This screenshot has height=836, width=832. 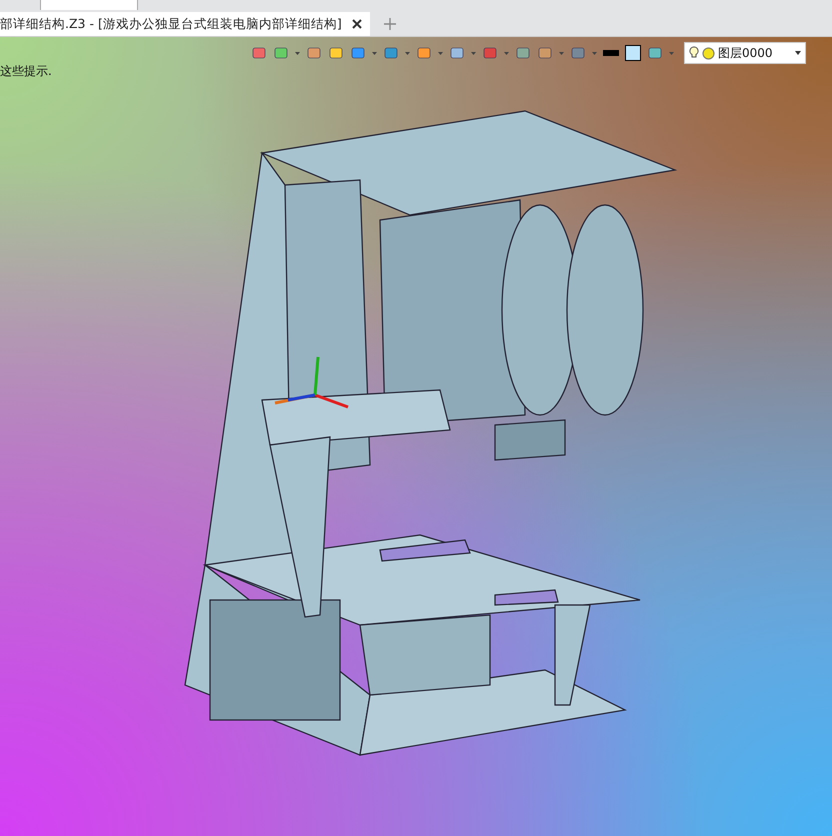 What do you see at coordinates (89, 5) in the screenshot?
I see `selection-filter-field` at bounding box center [89, 5].